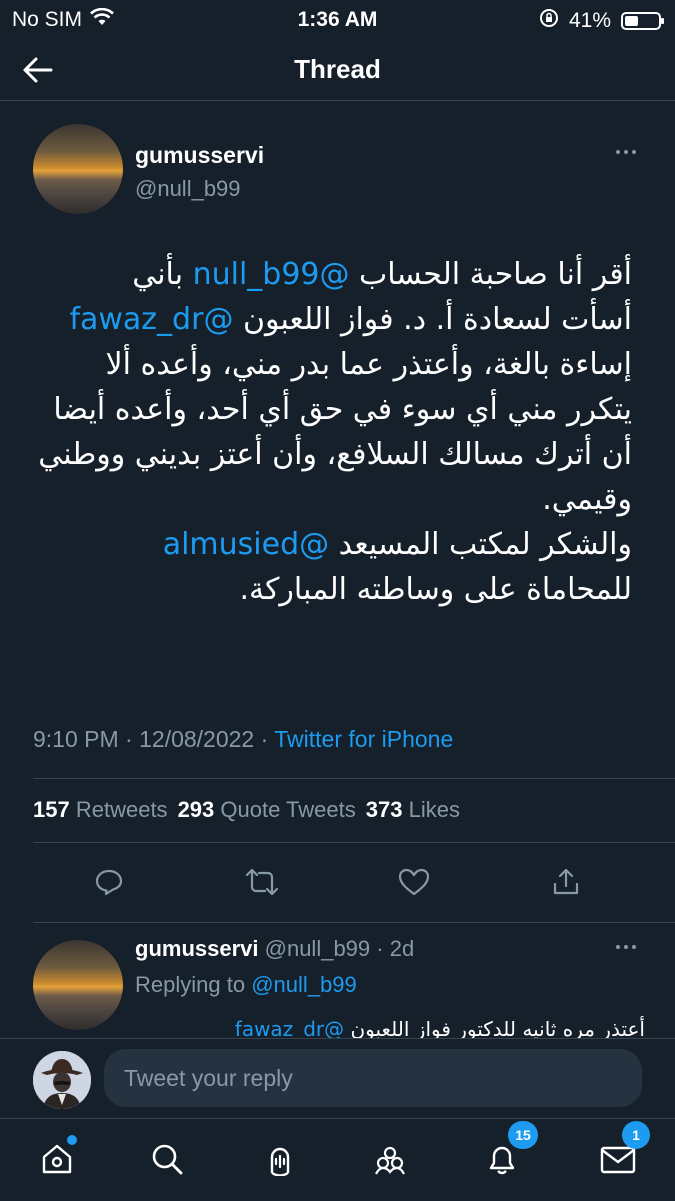 The image size is (675, 1201). I want to click on tweet-text-segment: والشكر لمكتب المسيعد, so click(480, 544).